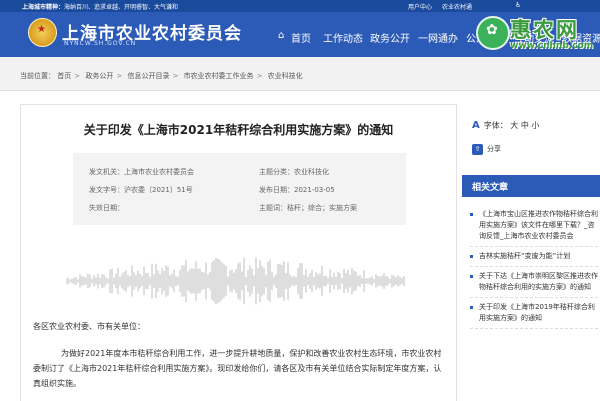 The width and height of the screenshot is (600, 401). I want to click on nav-gov-open: 政务公开, so click(390, 37).